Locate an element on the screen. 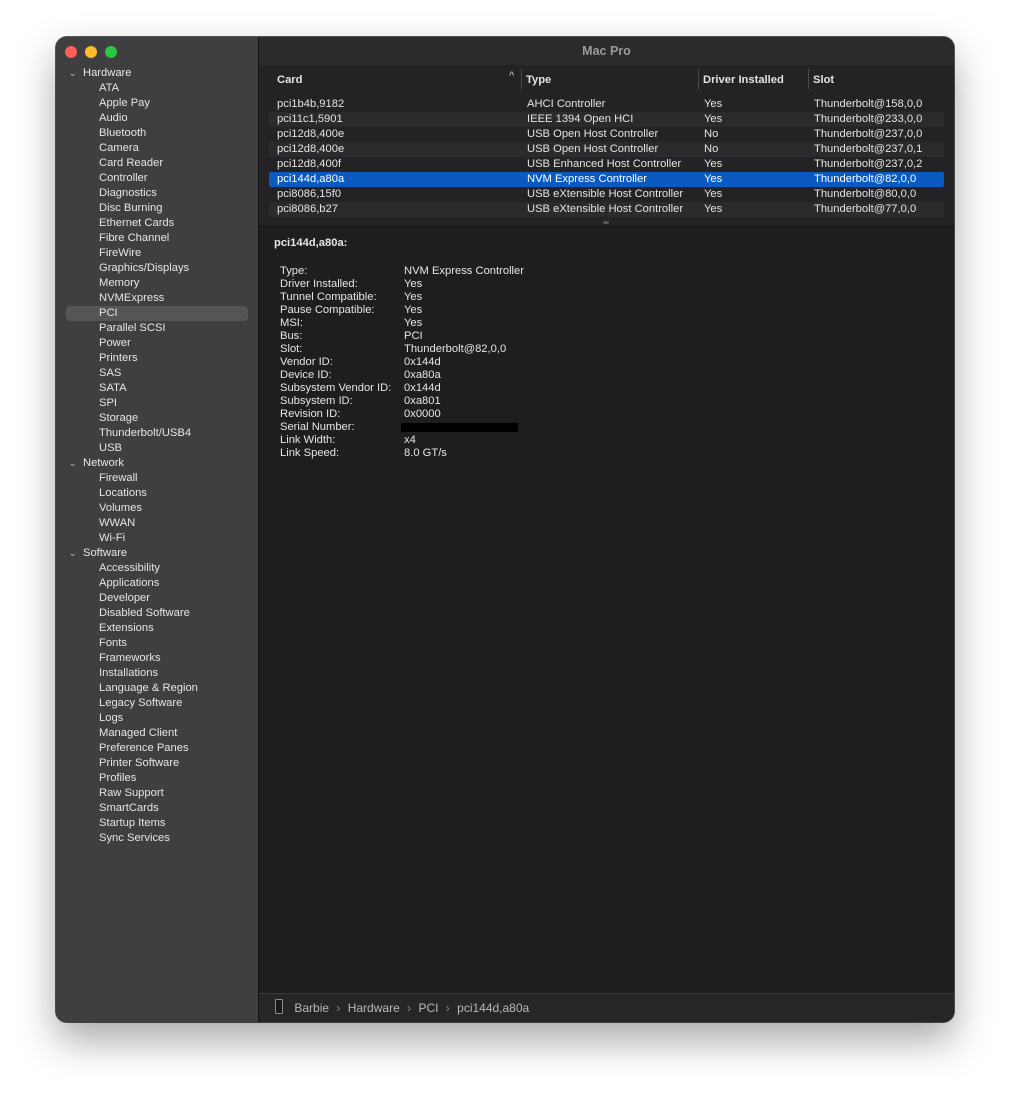 Image resolution: width=1010 pixels, height=1097 pixels. sidebar-item: Controller is located at coordinates (157, 178).